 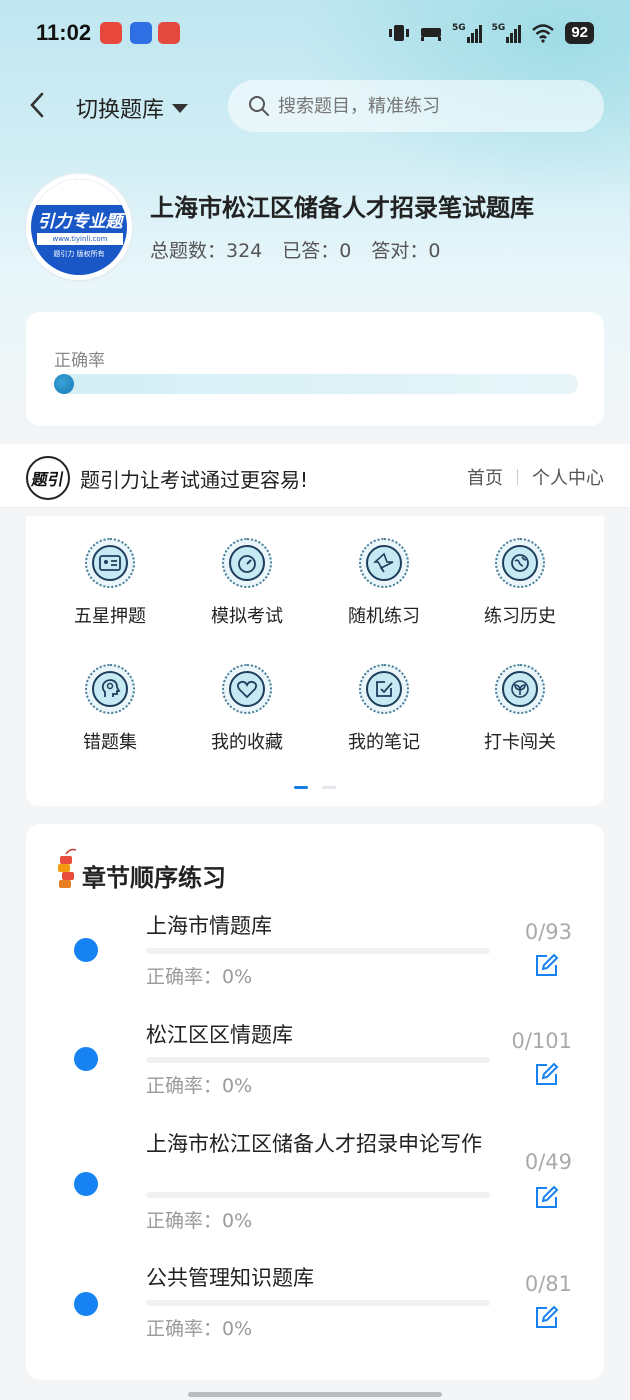 I want to click on accuracy-progress-thumb, so click(x=64, y=384).